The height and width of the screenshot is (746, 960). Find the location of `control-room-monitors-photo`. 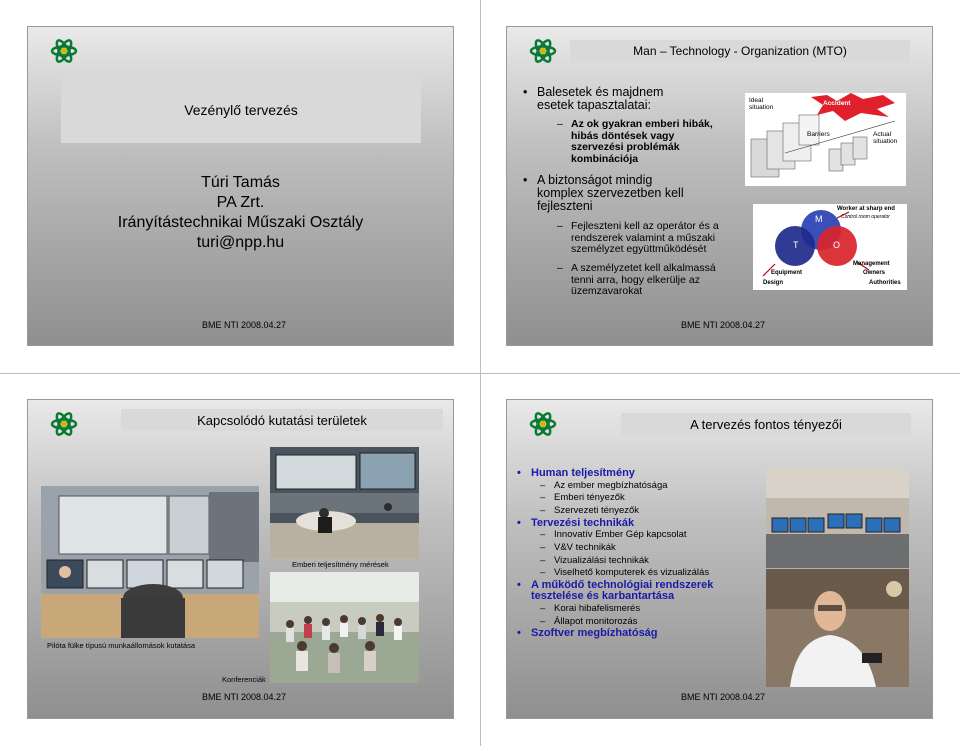

control-room-monitors-photo is located at coordinates (837, 518).